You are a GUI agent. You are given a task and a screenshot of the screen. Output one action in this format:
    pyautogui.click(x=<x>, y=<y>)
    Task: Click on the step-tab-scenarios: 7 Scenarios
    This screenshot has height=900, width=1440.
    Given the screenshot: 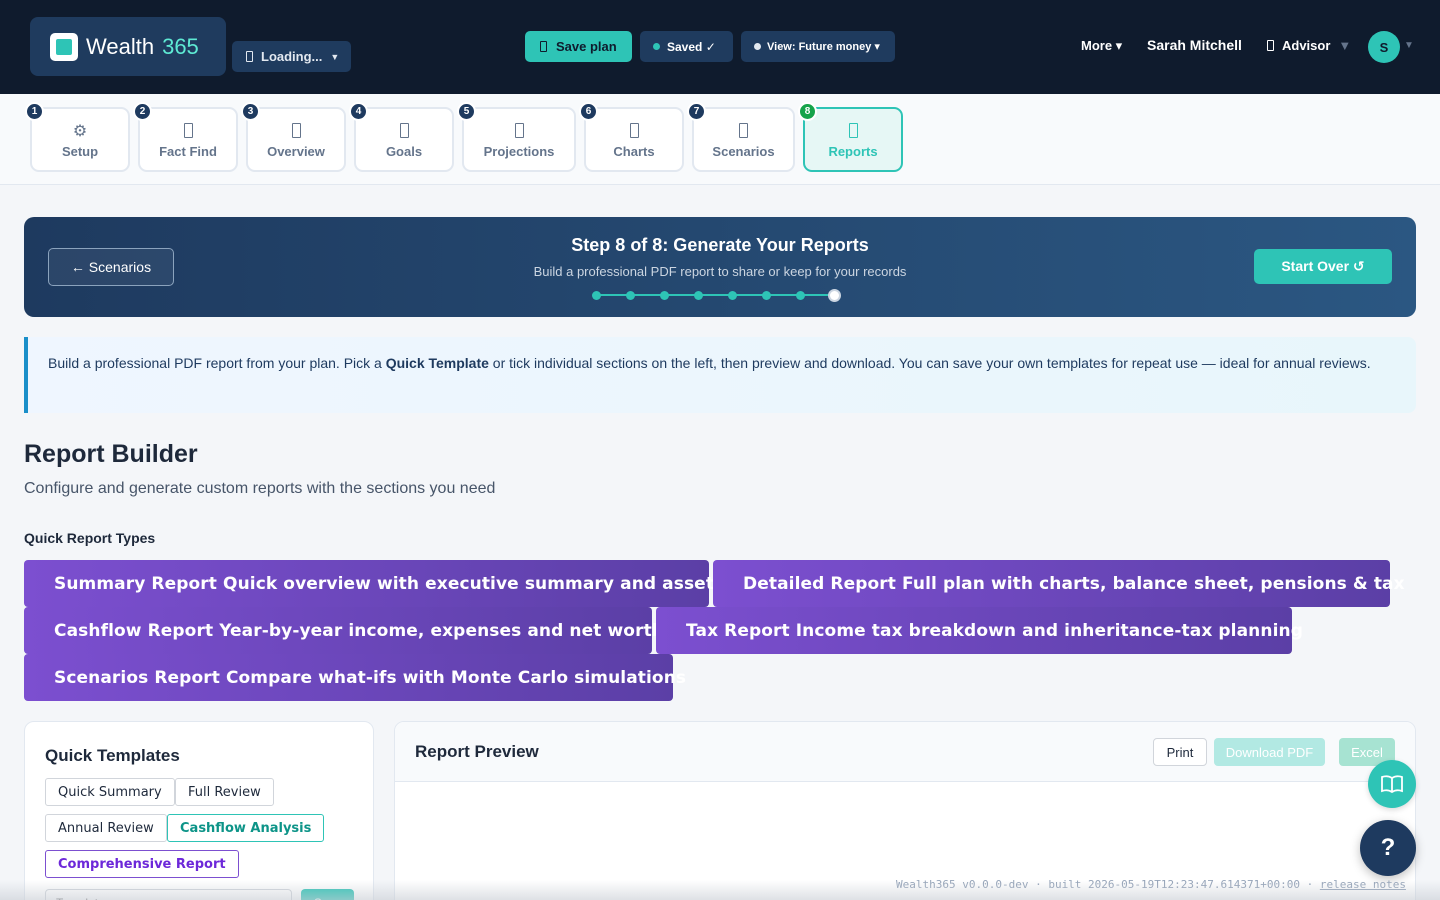 What is the action you would take?
    pyautogui.click(x=741, y=137)
    